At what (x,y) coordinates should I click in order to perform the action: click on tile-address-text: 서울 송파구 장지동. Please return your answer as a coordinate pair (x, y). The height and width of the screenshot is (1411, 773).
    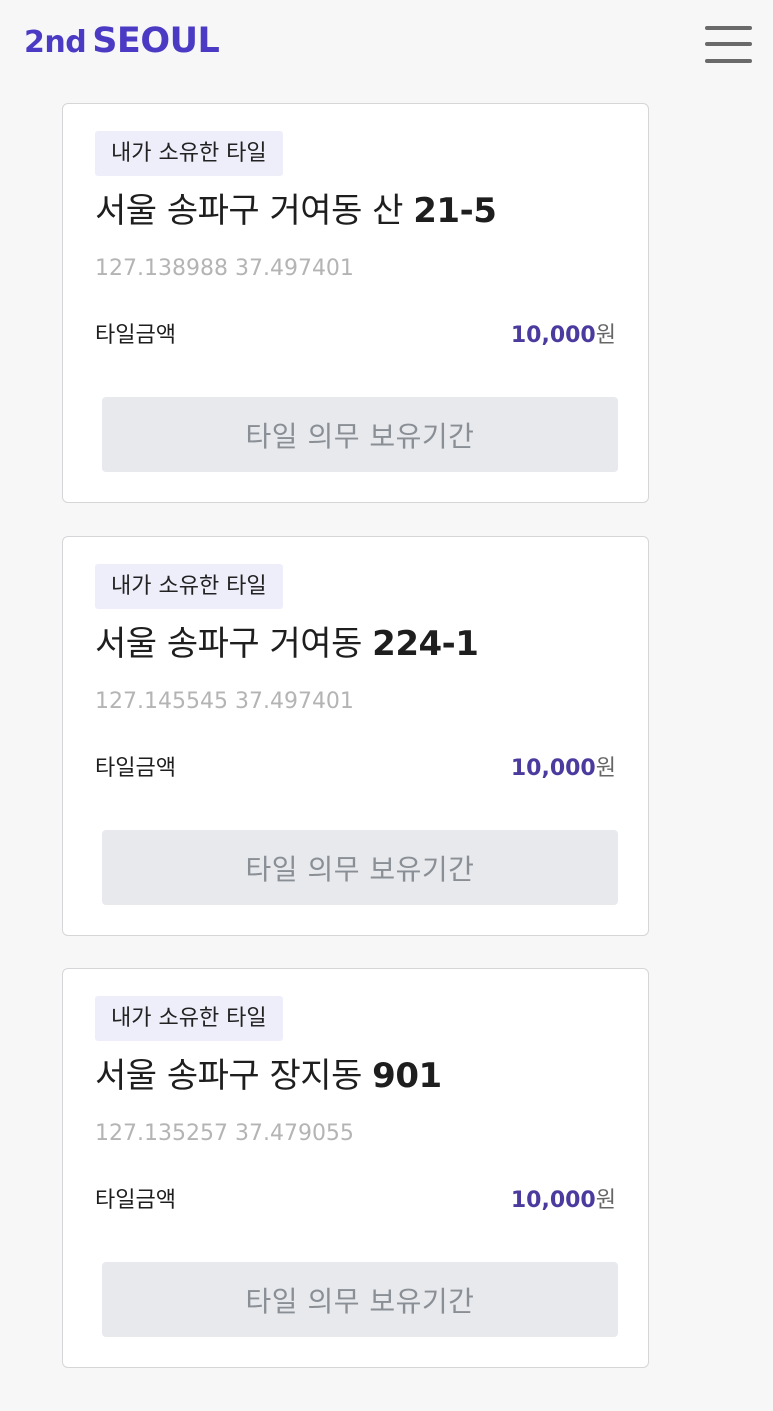
    Looking at the image, I should click on (228, 1076).